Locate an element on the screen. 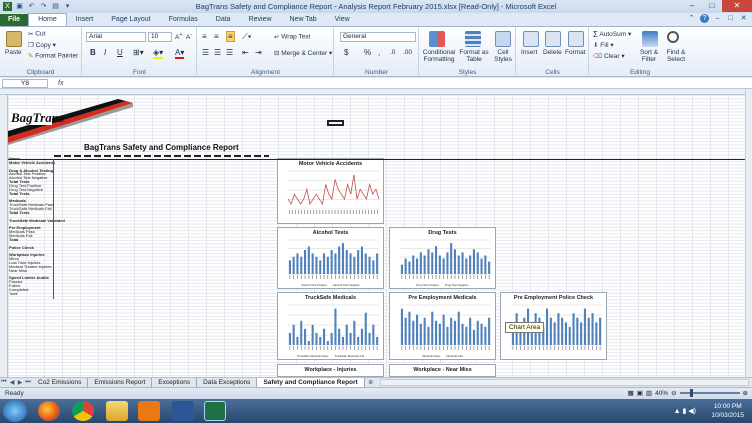  wrap-text-button: ↵ Wrap Text is located at coordinates (292, 37).